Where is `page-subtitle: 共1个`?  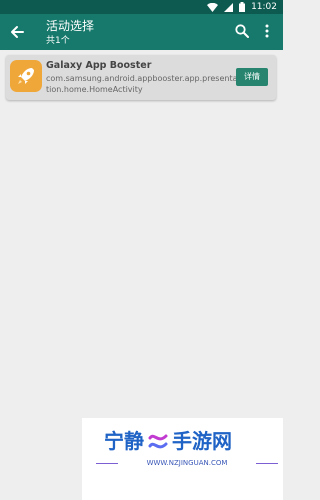
page-subtitle: 共1个 is located at coordinates (58, 41).